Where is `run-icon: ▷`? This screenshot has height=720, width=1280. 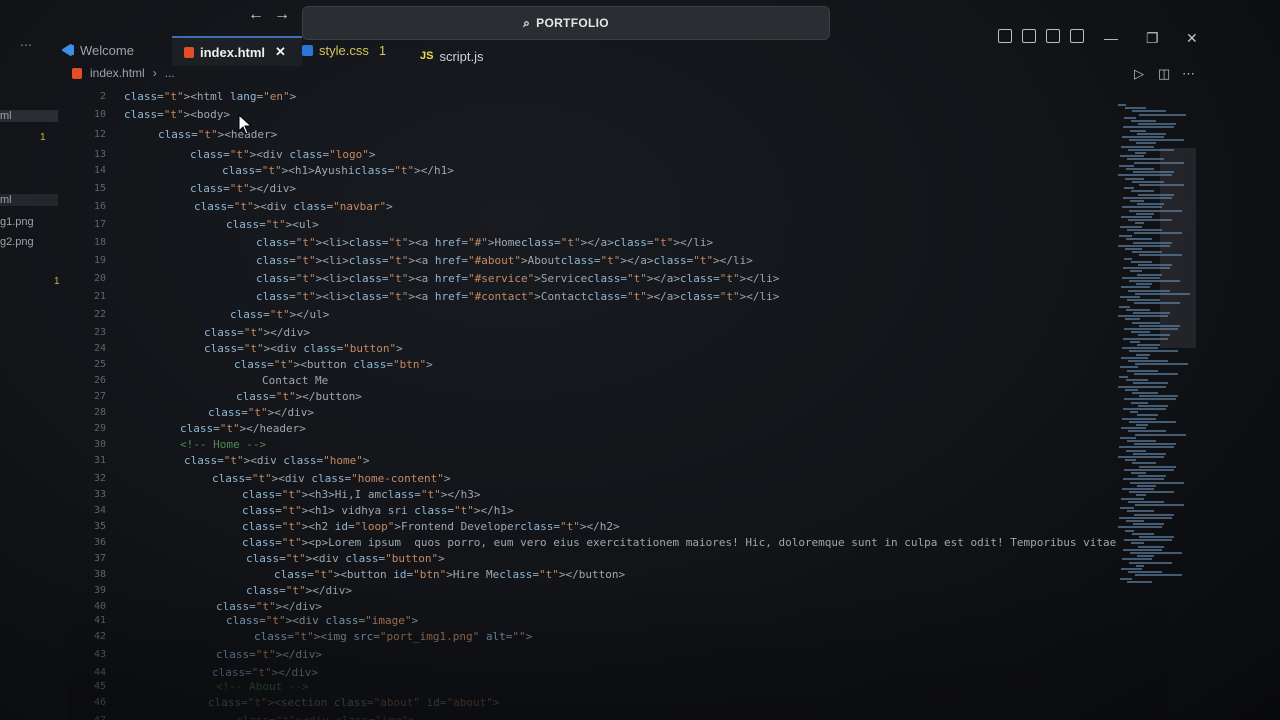
run-icon: ▷ is located at coordinates (1139, 74).